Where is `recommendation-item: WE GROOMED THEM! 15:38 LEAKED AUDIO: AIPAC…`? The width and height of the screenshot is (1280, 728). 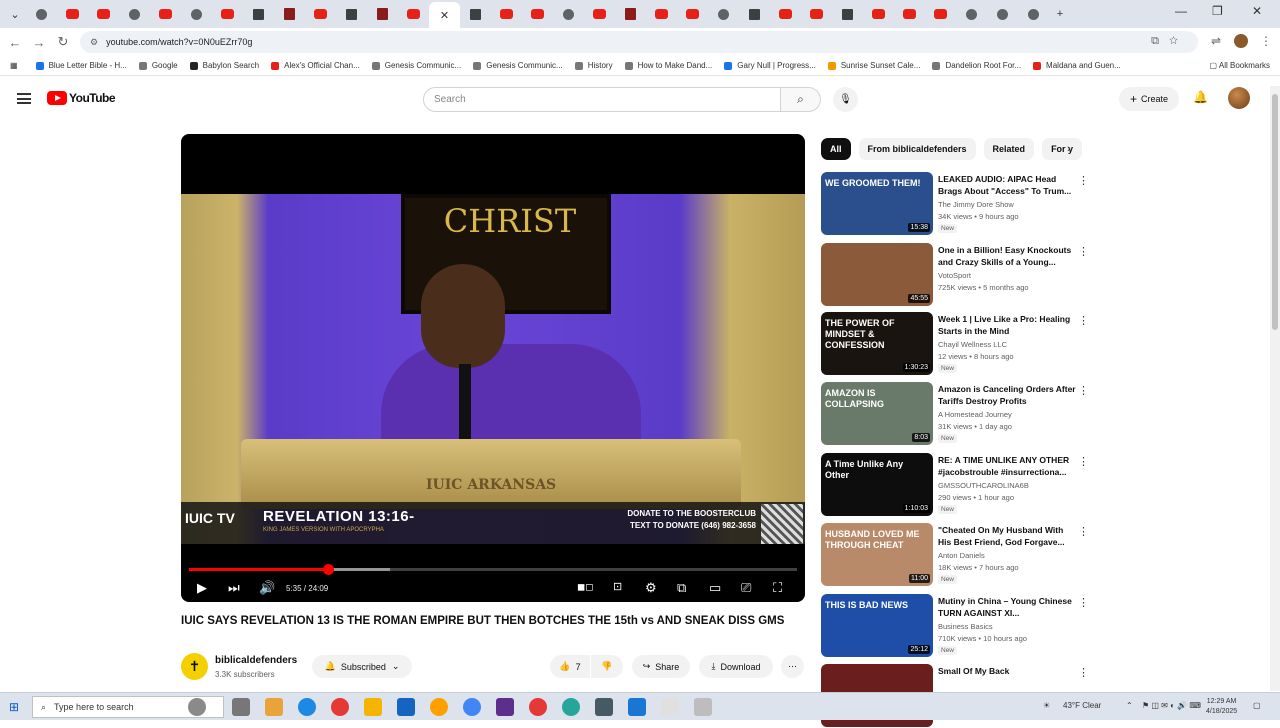 recommendation-item: WE GROOMED THEM! 15:38 LEAKED AUDIO: AIPAC… is located at coordinates (956, 204).